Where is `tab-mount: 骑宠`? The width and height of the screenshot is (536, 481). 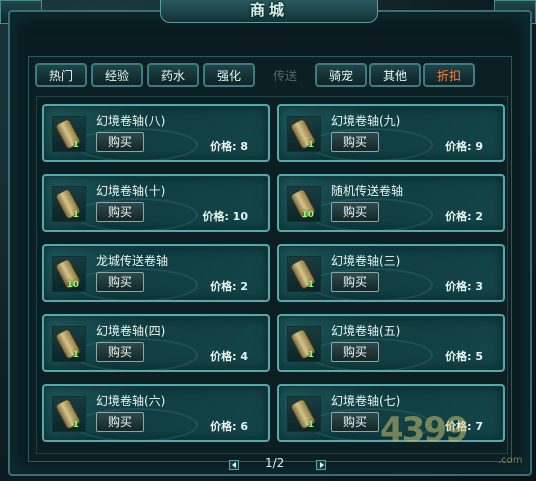
tab-mount: 骑宠 is located at coordinates (341, 75).